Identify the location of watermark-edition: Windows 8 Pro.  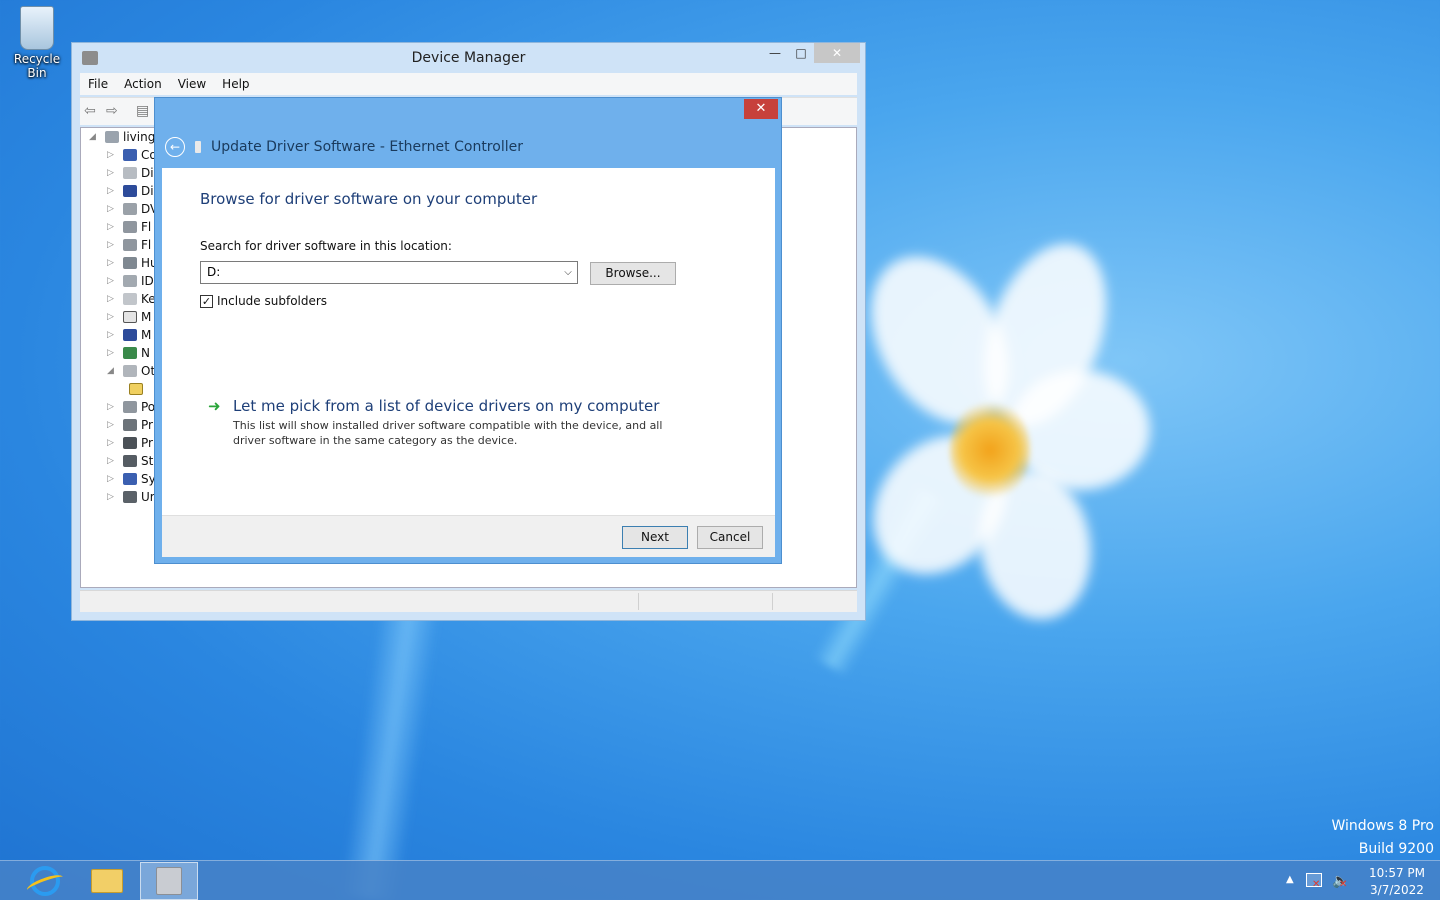
(1382, 826).